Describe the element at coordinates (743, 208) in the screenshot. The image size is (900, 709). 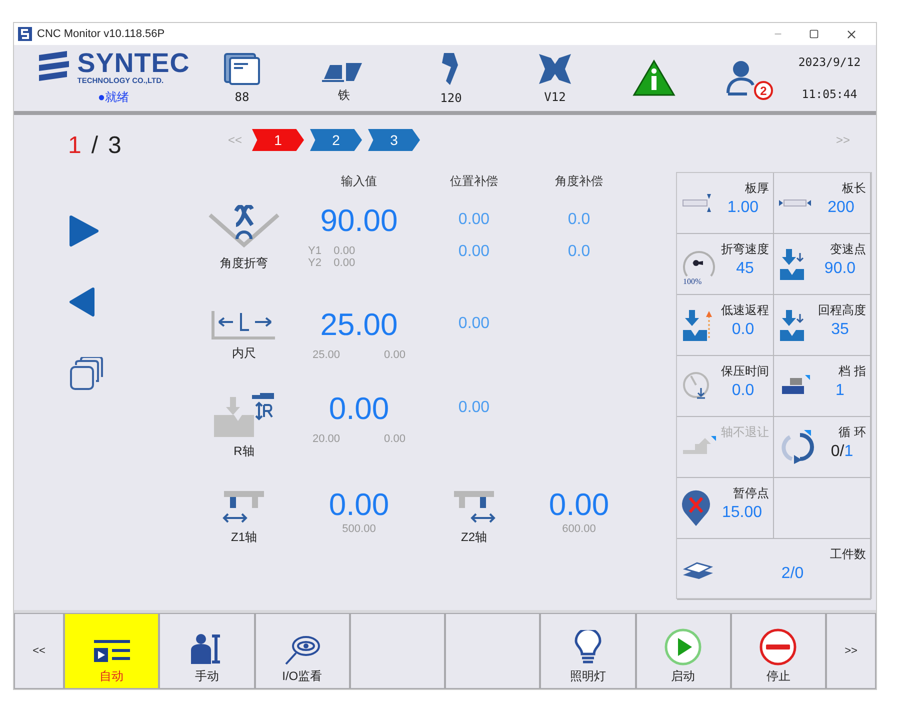
I see `parameter-value: 1.00` at that location.